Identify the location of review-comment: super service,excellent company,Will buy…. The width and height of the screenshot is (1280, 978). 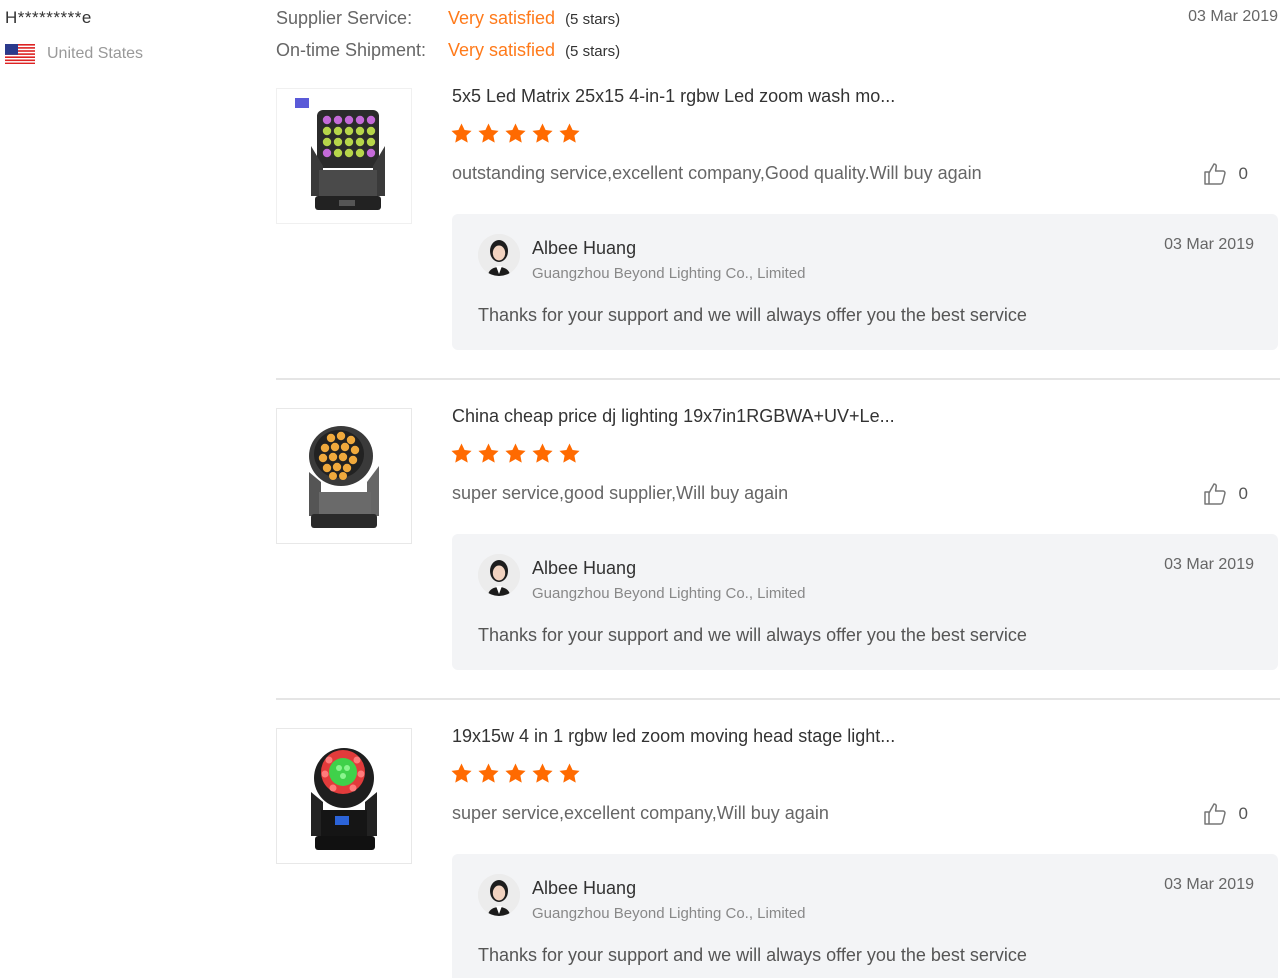
(640, 813).